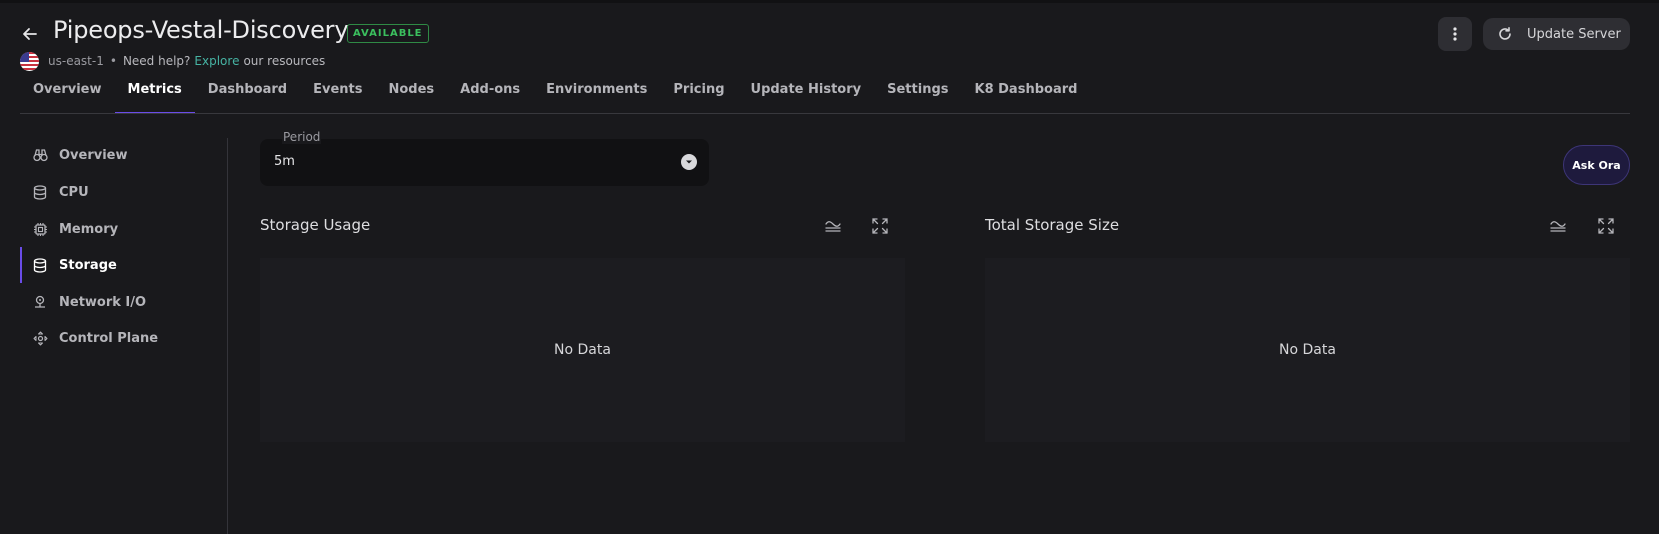 This screenshot has height=534, width=1659. What do you see at coordinates (156, 61) in the screenshot?
I see `help-text: Need help?` at bounding box center [156, 61].